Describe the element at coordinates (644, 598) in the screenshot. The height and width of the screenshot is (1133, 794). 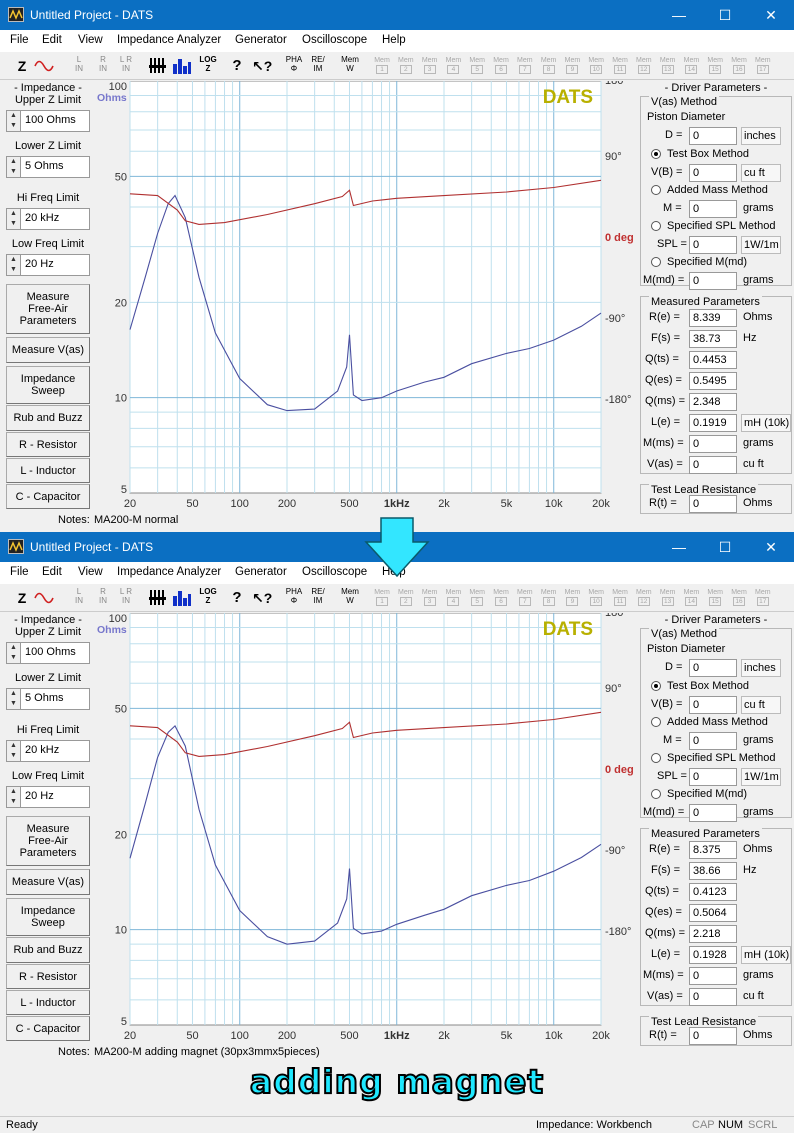
I see `mem-slot-12: Mem 12` at that location.